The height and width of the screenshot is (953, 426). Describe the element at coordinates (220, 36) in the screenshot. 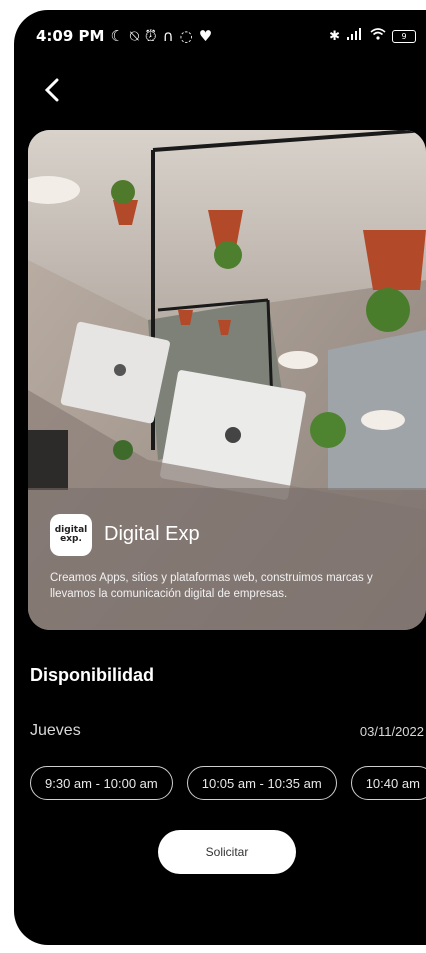

I see `status-bar: 4:09 PM ☾ ⍉ ⏰︎ ∩ ◌ ♥ ✱ 9` at that location.